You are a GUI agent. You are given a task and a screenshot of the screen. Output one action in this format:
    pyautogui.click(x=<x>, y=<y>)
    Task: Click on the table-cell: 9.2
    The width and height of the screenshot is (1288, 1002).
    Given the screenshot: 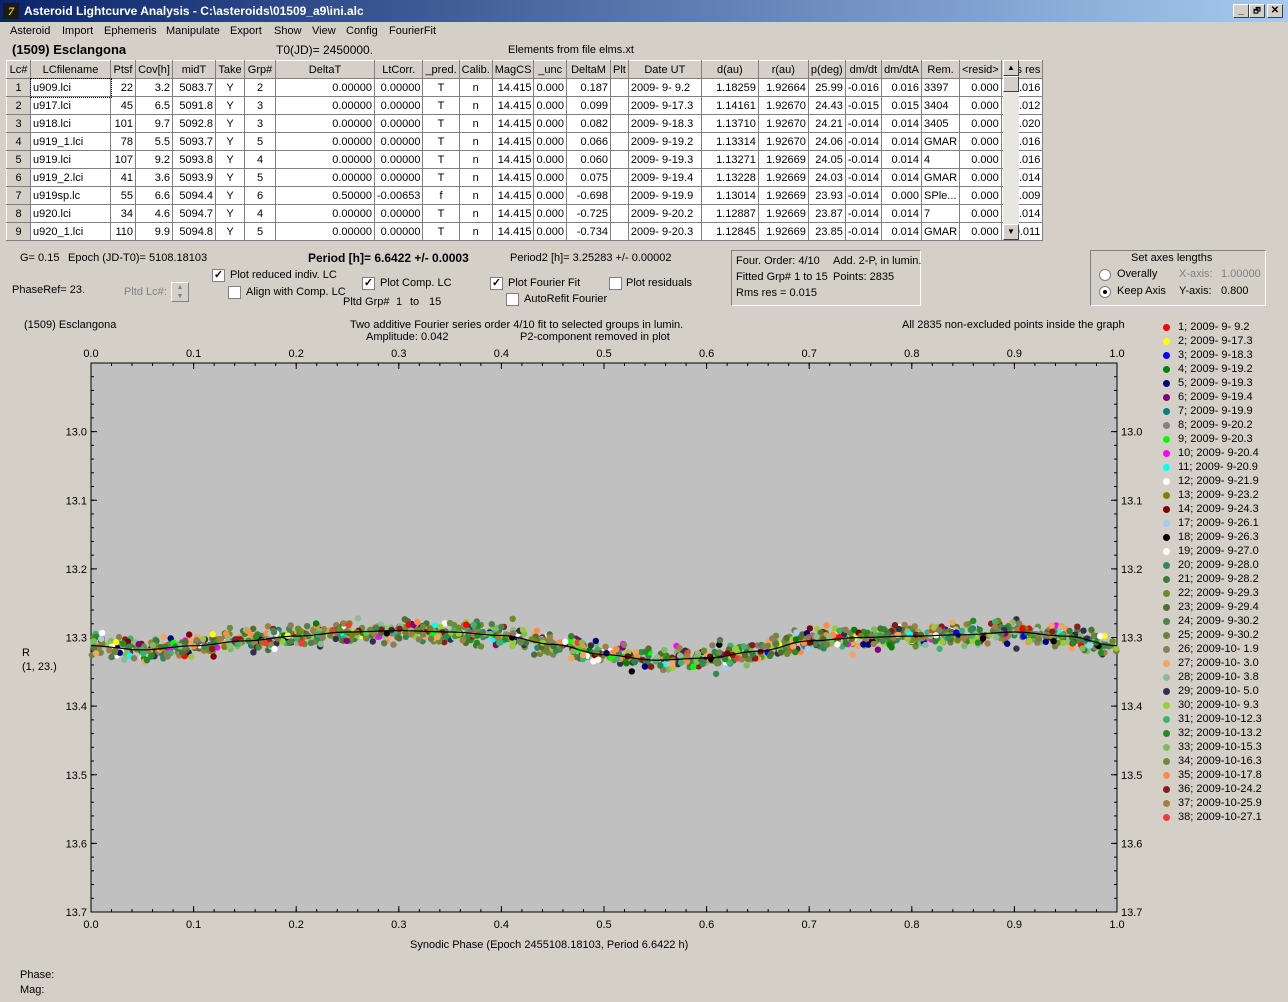 What is the action you would take?
    pyautogui.click(x=154, y=159)
    